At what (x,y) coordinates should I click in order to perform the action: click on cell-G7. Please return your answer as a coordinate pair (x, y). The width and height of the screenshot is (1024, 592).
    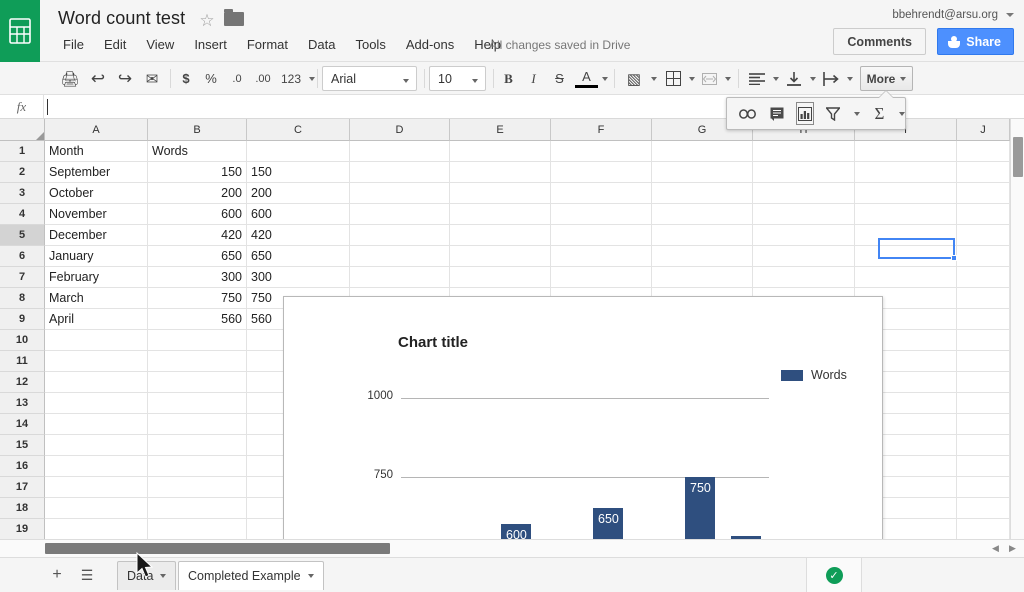
    Looking at the image, I should click on (702, 277).